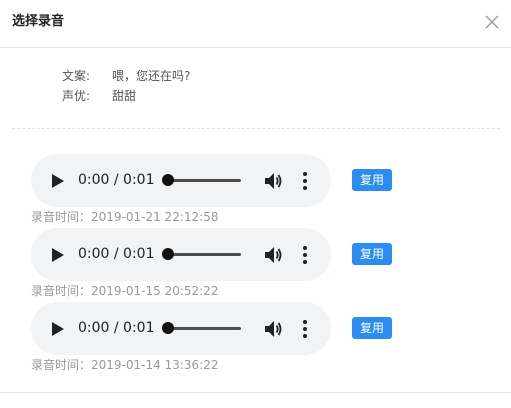 Image resolution: width=511 pixels, height=408 pixels. Describe the element at coordinates (125, 291) in the screenshot. I see `recorded-time: 录音时间：2019-01-15 20:52:22` at that location.